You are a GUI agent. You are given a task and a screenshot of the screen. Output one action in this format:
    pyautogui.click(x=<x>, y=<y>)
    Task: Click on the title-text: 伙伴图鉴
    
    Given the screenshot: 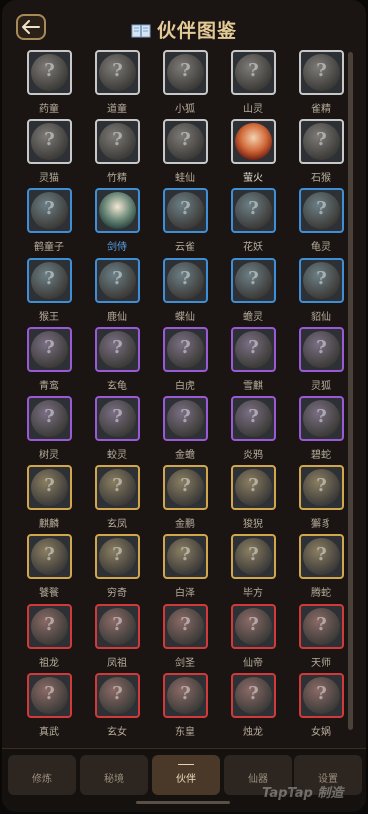 What is the action you would take?
    pyautogui.click(x=196, y=31)
    